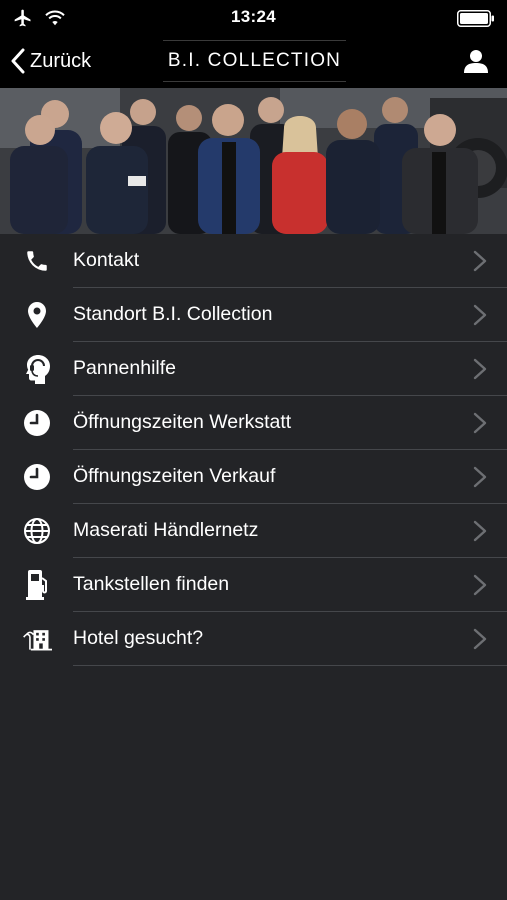 This screenshot has width=507, height=900. What do you see at coordinates (475, 18) in the screenshot?
I see `battery-icon` at bounding box center [475, 18].